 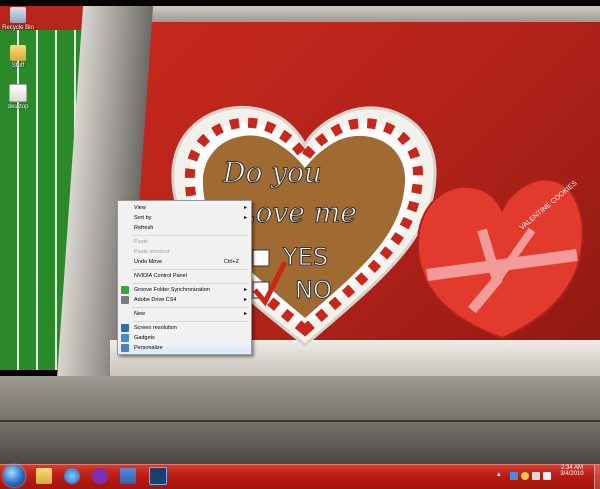 What do you see at coordinates (125, 300) in the screenshot?
I see `adobe-drive-icon` at bounding box center [125, 300].